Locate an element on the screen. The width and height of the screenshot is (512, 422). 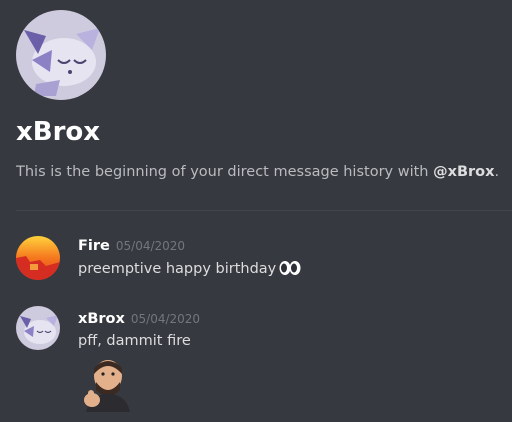
message-content: preemptive happy birthday is located at coordinates (189, 270).